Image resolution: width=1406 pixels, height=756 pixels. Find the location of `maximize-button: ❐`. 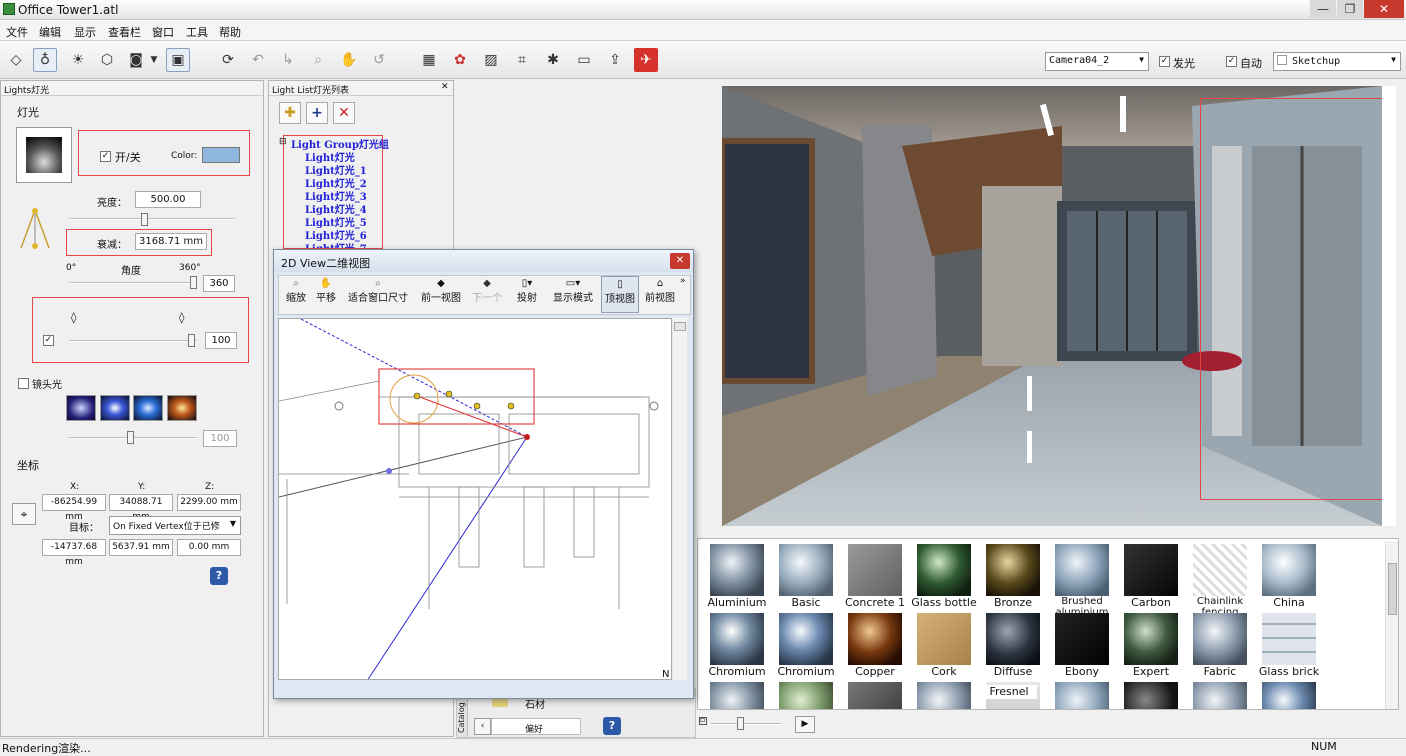

maximize-button: ❐ is located at coordinates (1350, 9).